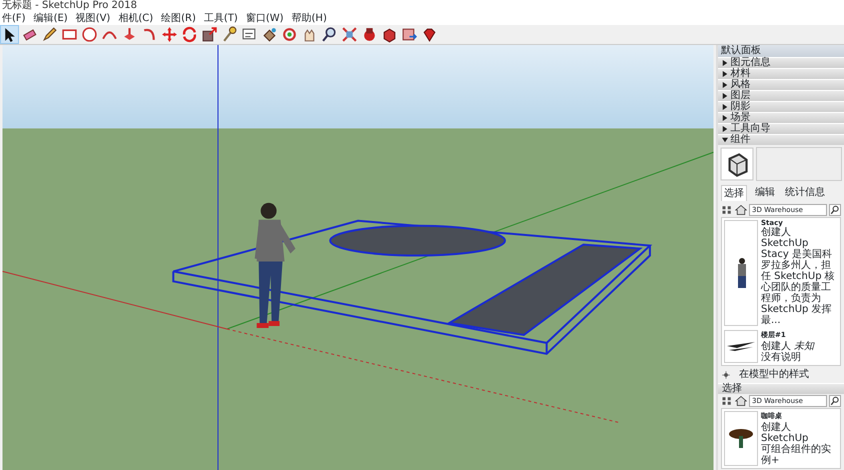 This screenshot has height=470, width=844. Describe the element at coordinates (741, 346) in the screenshot. I see `shadow-thumbnail-icon` at that location.